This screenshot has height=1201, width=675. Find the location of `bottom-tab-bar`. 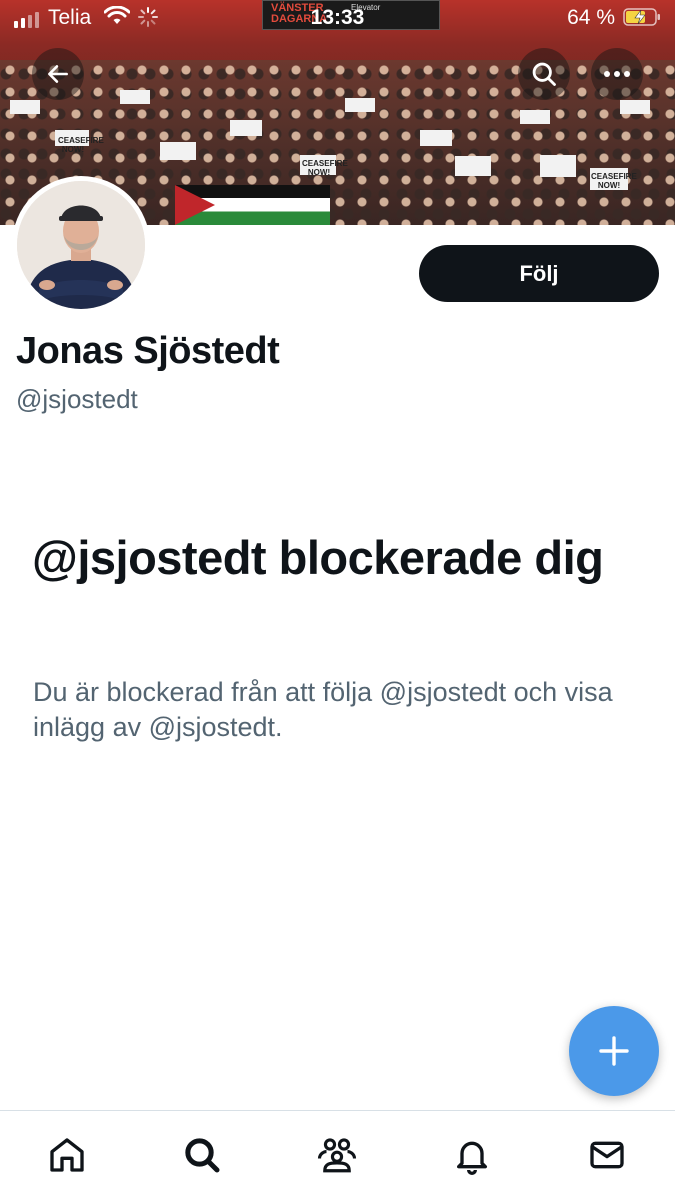

bottom-tab-bar is located at coordinates (337, 1155).